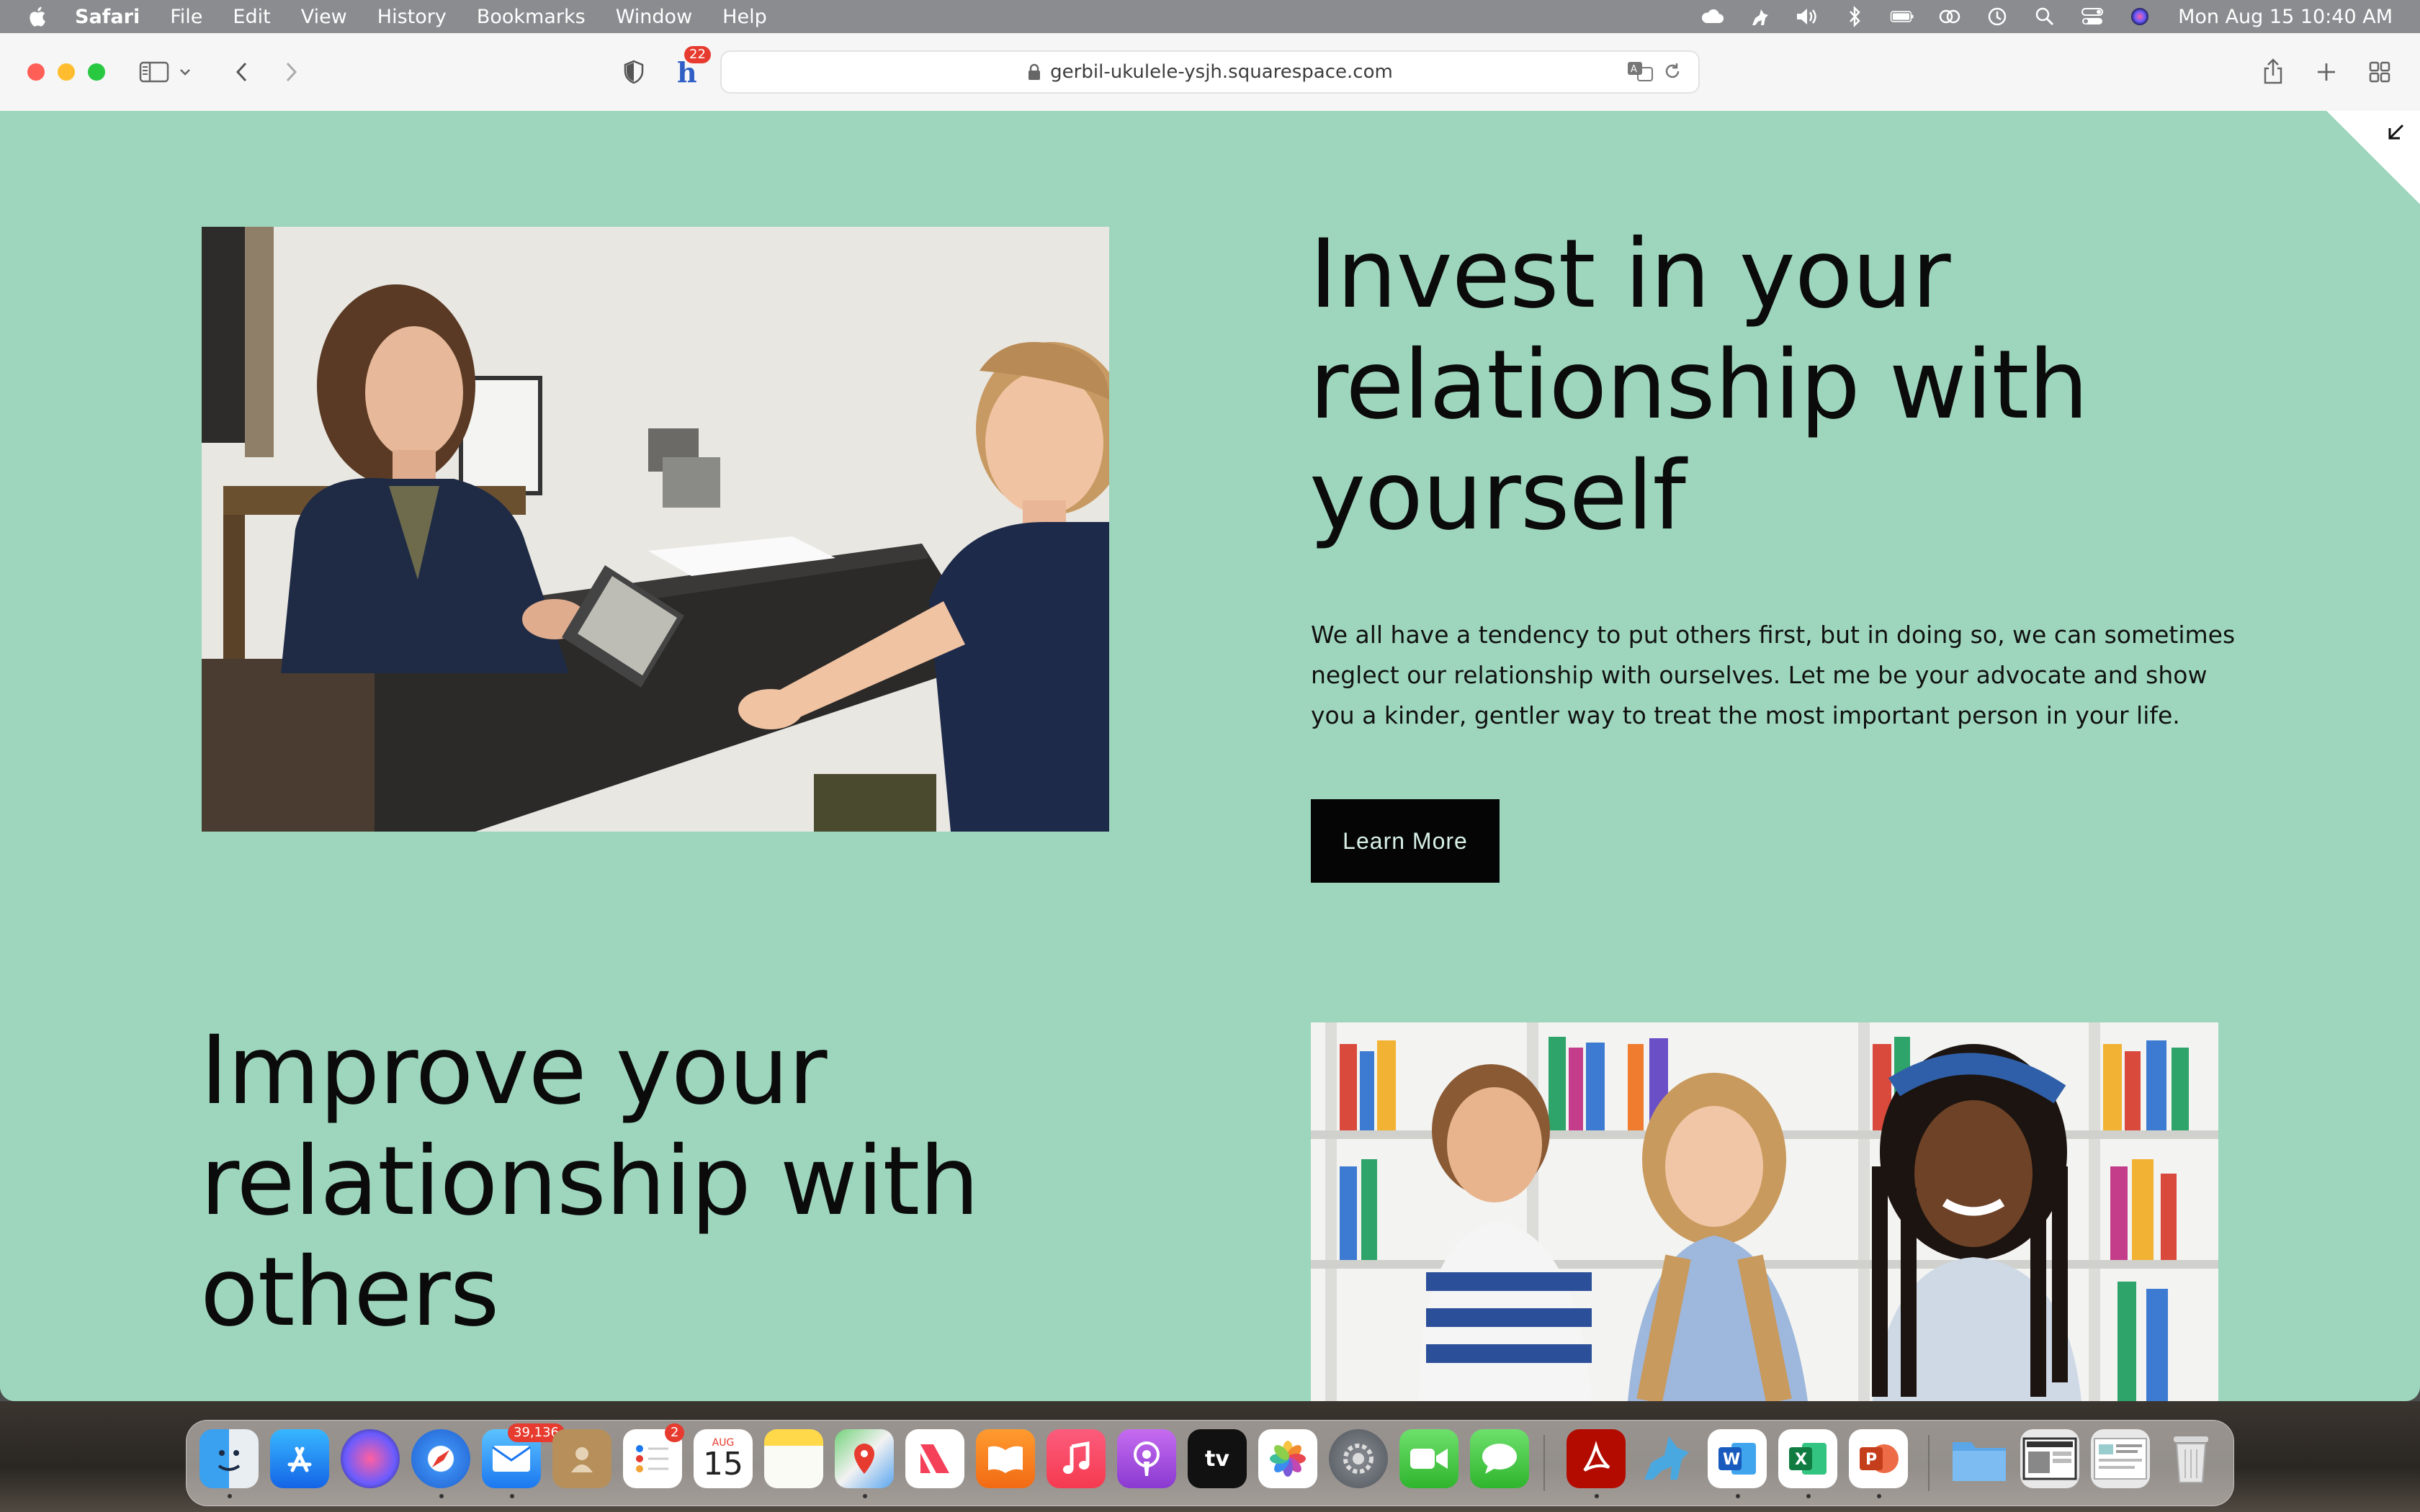 The image size is (2420, 1512). What do you see at coordinates (1034, 71) in the screenshot?
I see `lock-icon` at bounding box center [1034, 71].